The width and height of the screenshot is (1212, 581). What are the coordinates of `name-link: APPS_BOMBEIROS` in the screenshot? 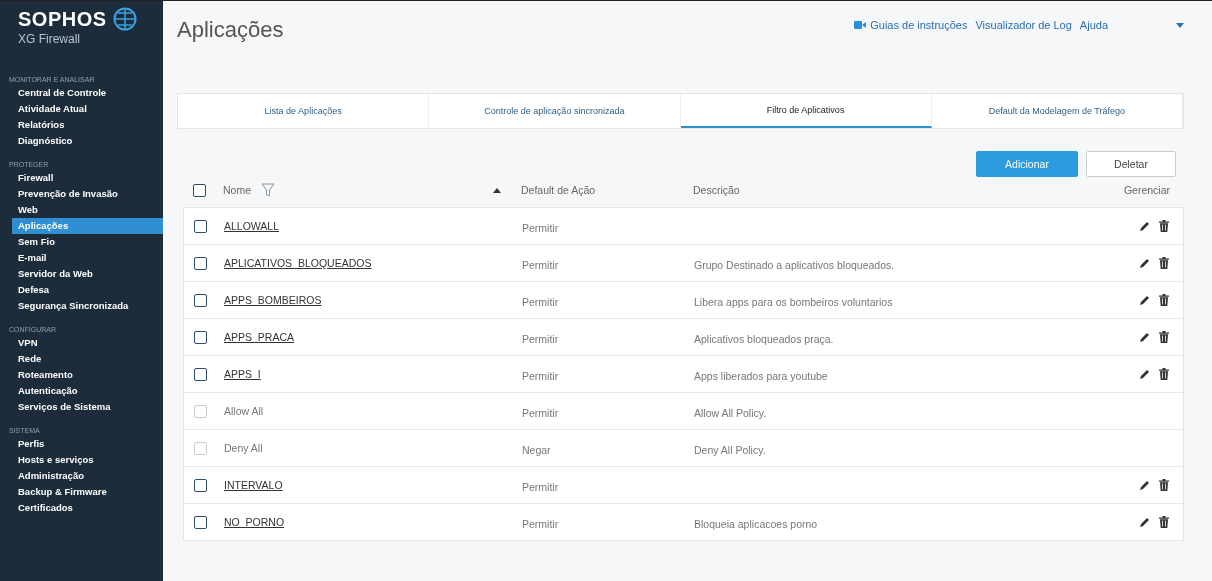 It's located at (273, 300).